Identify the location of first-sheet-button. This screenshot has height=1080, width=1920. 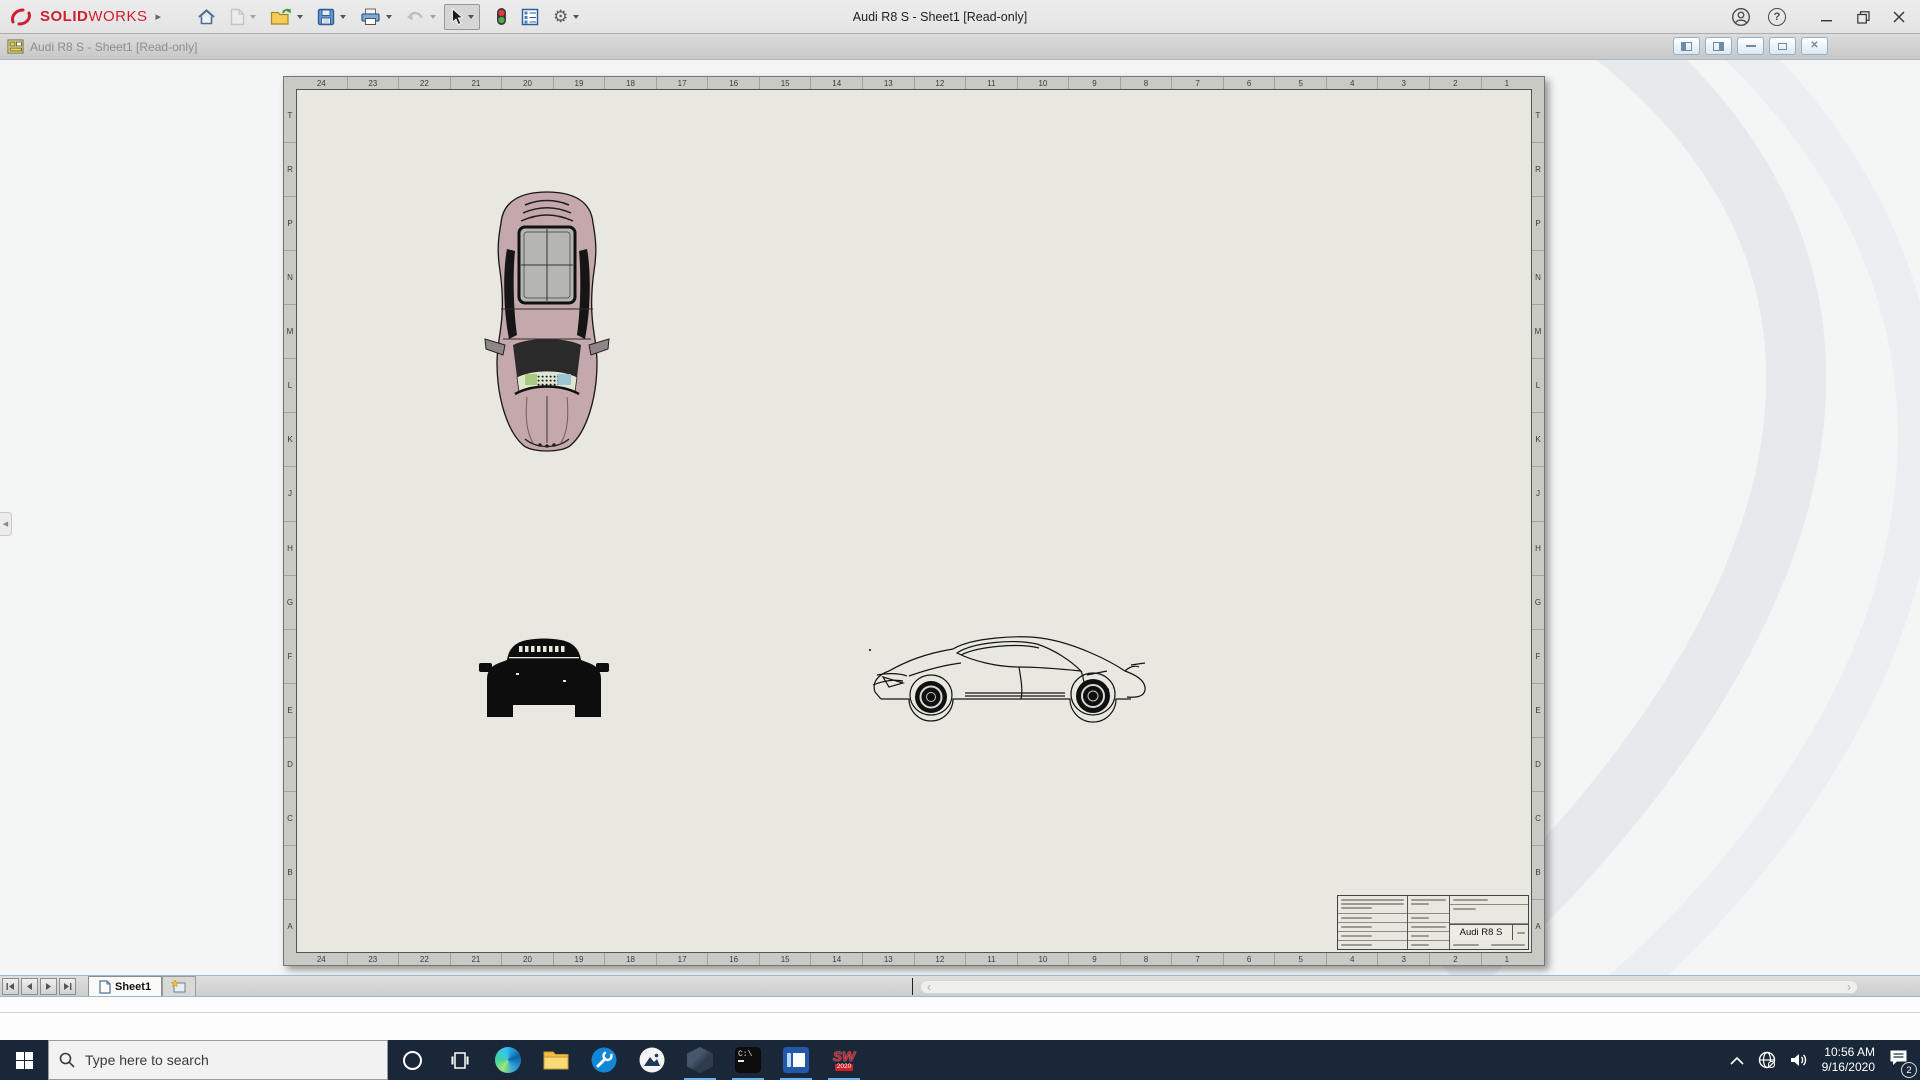
(10, 986).